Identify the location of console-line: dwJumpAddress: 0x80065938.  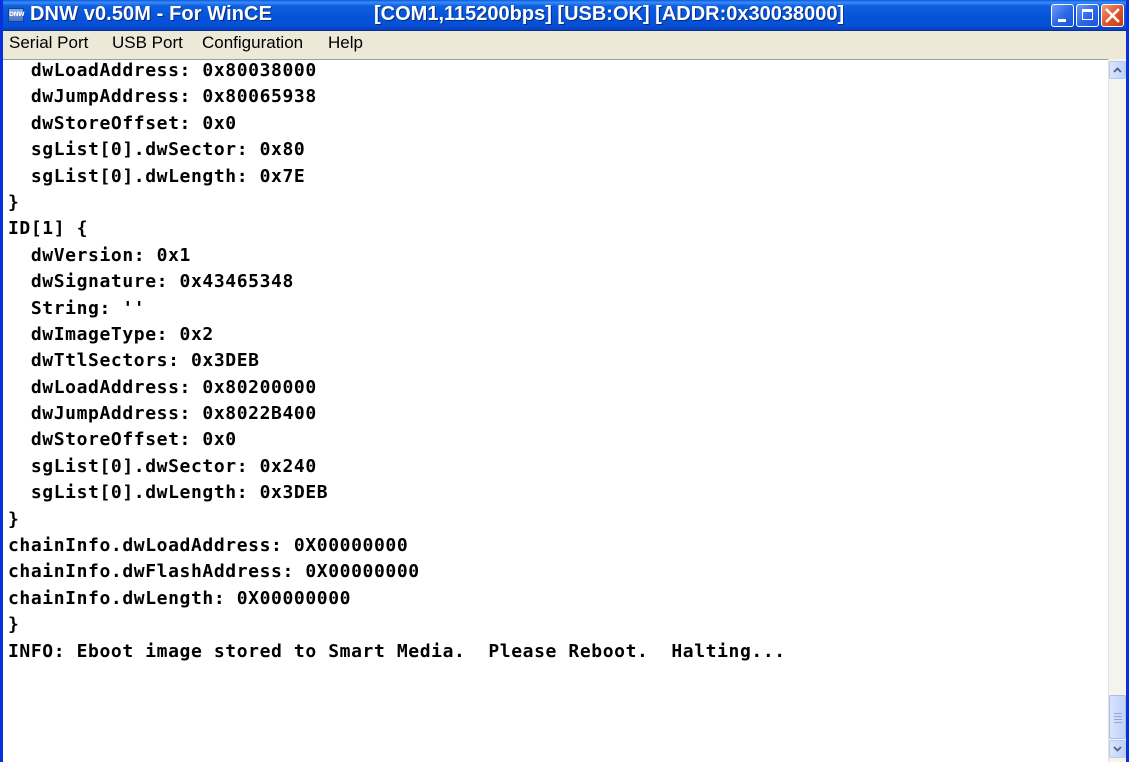
(162, 97).